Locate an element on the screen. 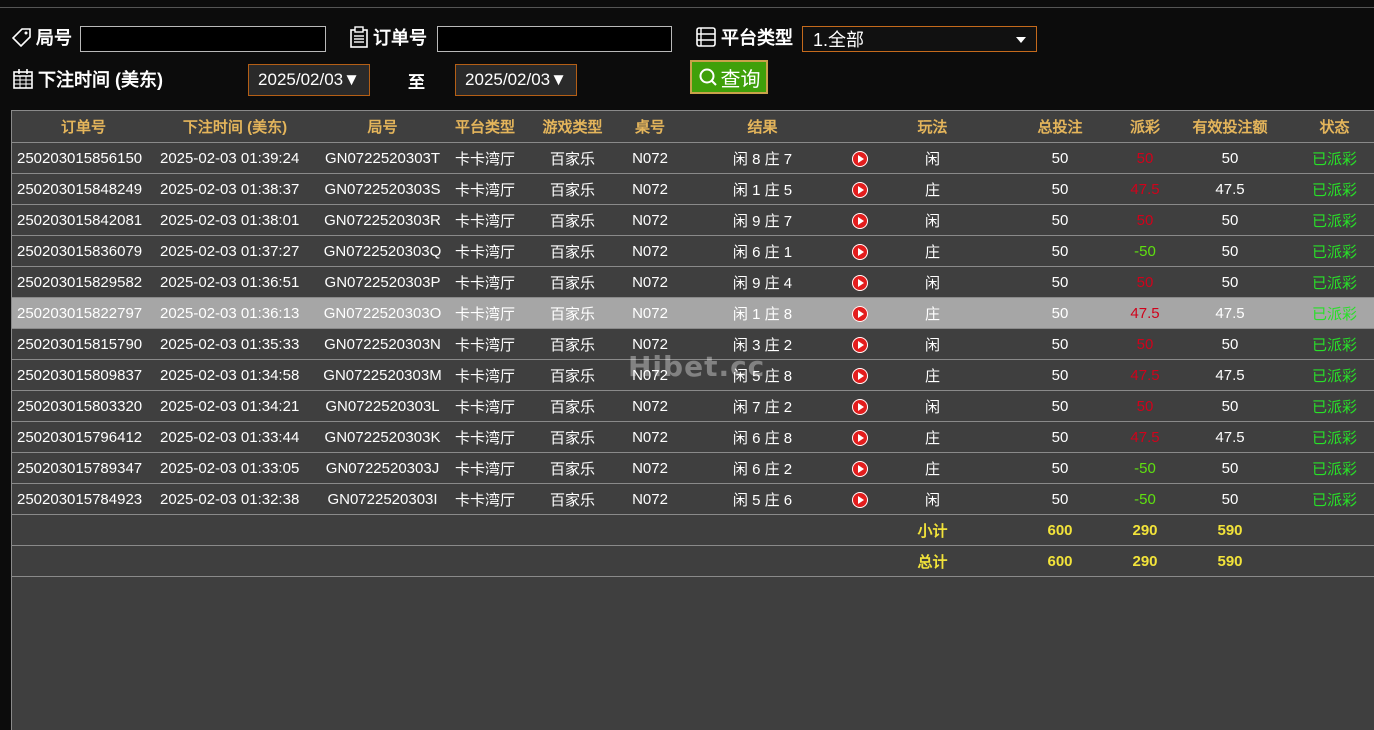  subtotal-row: 小计 600 290 590 is located at coordinates (693, 530).